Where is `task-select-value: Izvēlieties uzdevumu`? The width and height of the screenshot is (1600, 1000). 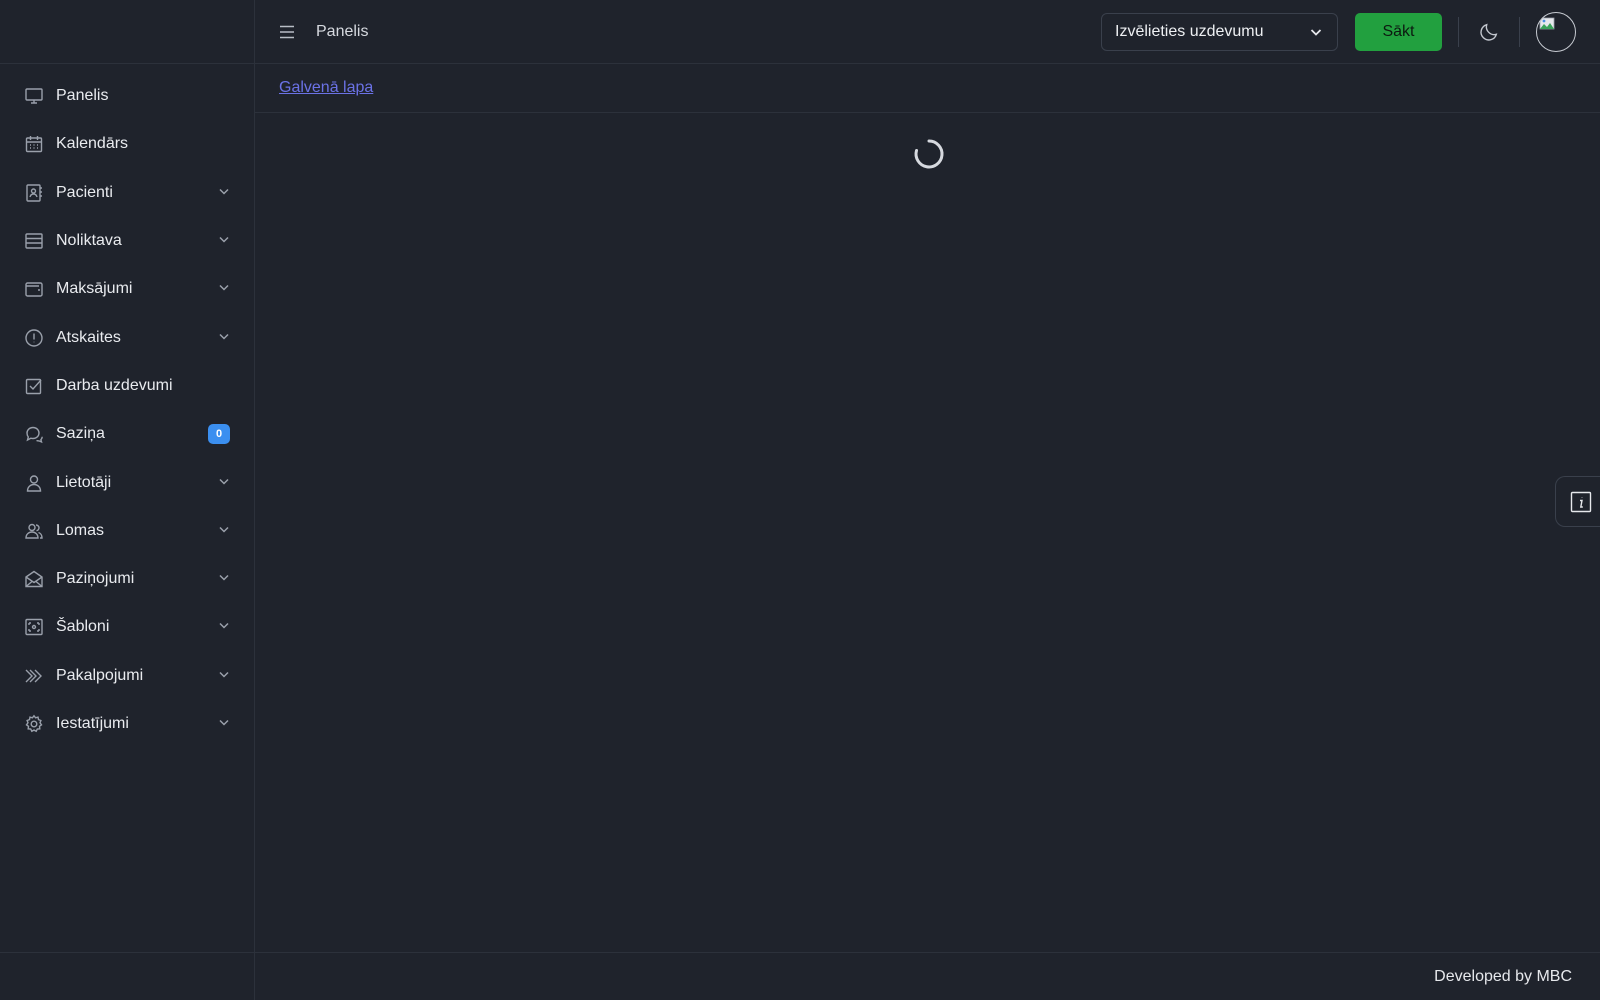
task-select-value: Izvēlieties uzdevumu is located at coordinates (1189, 31).